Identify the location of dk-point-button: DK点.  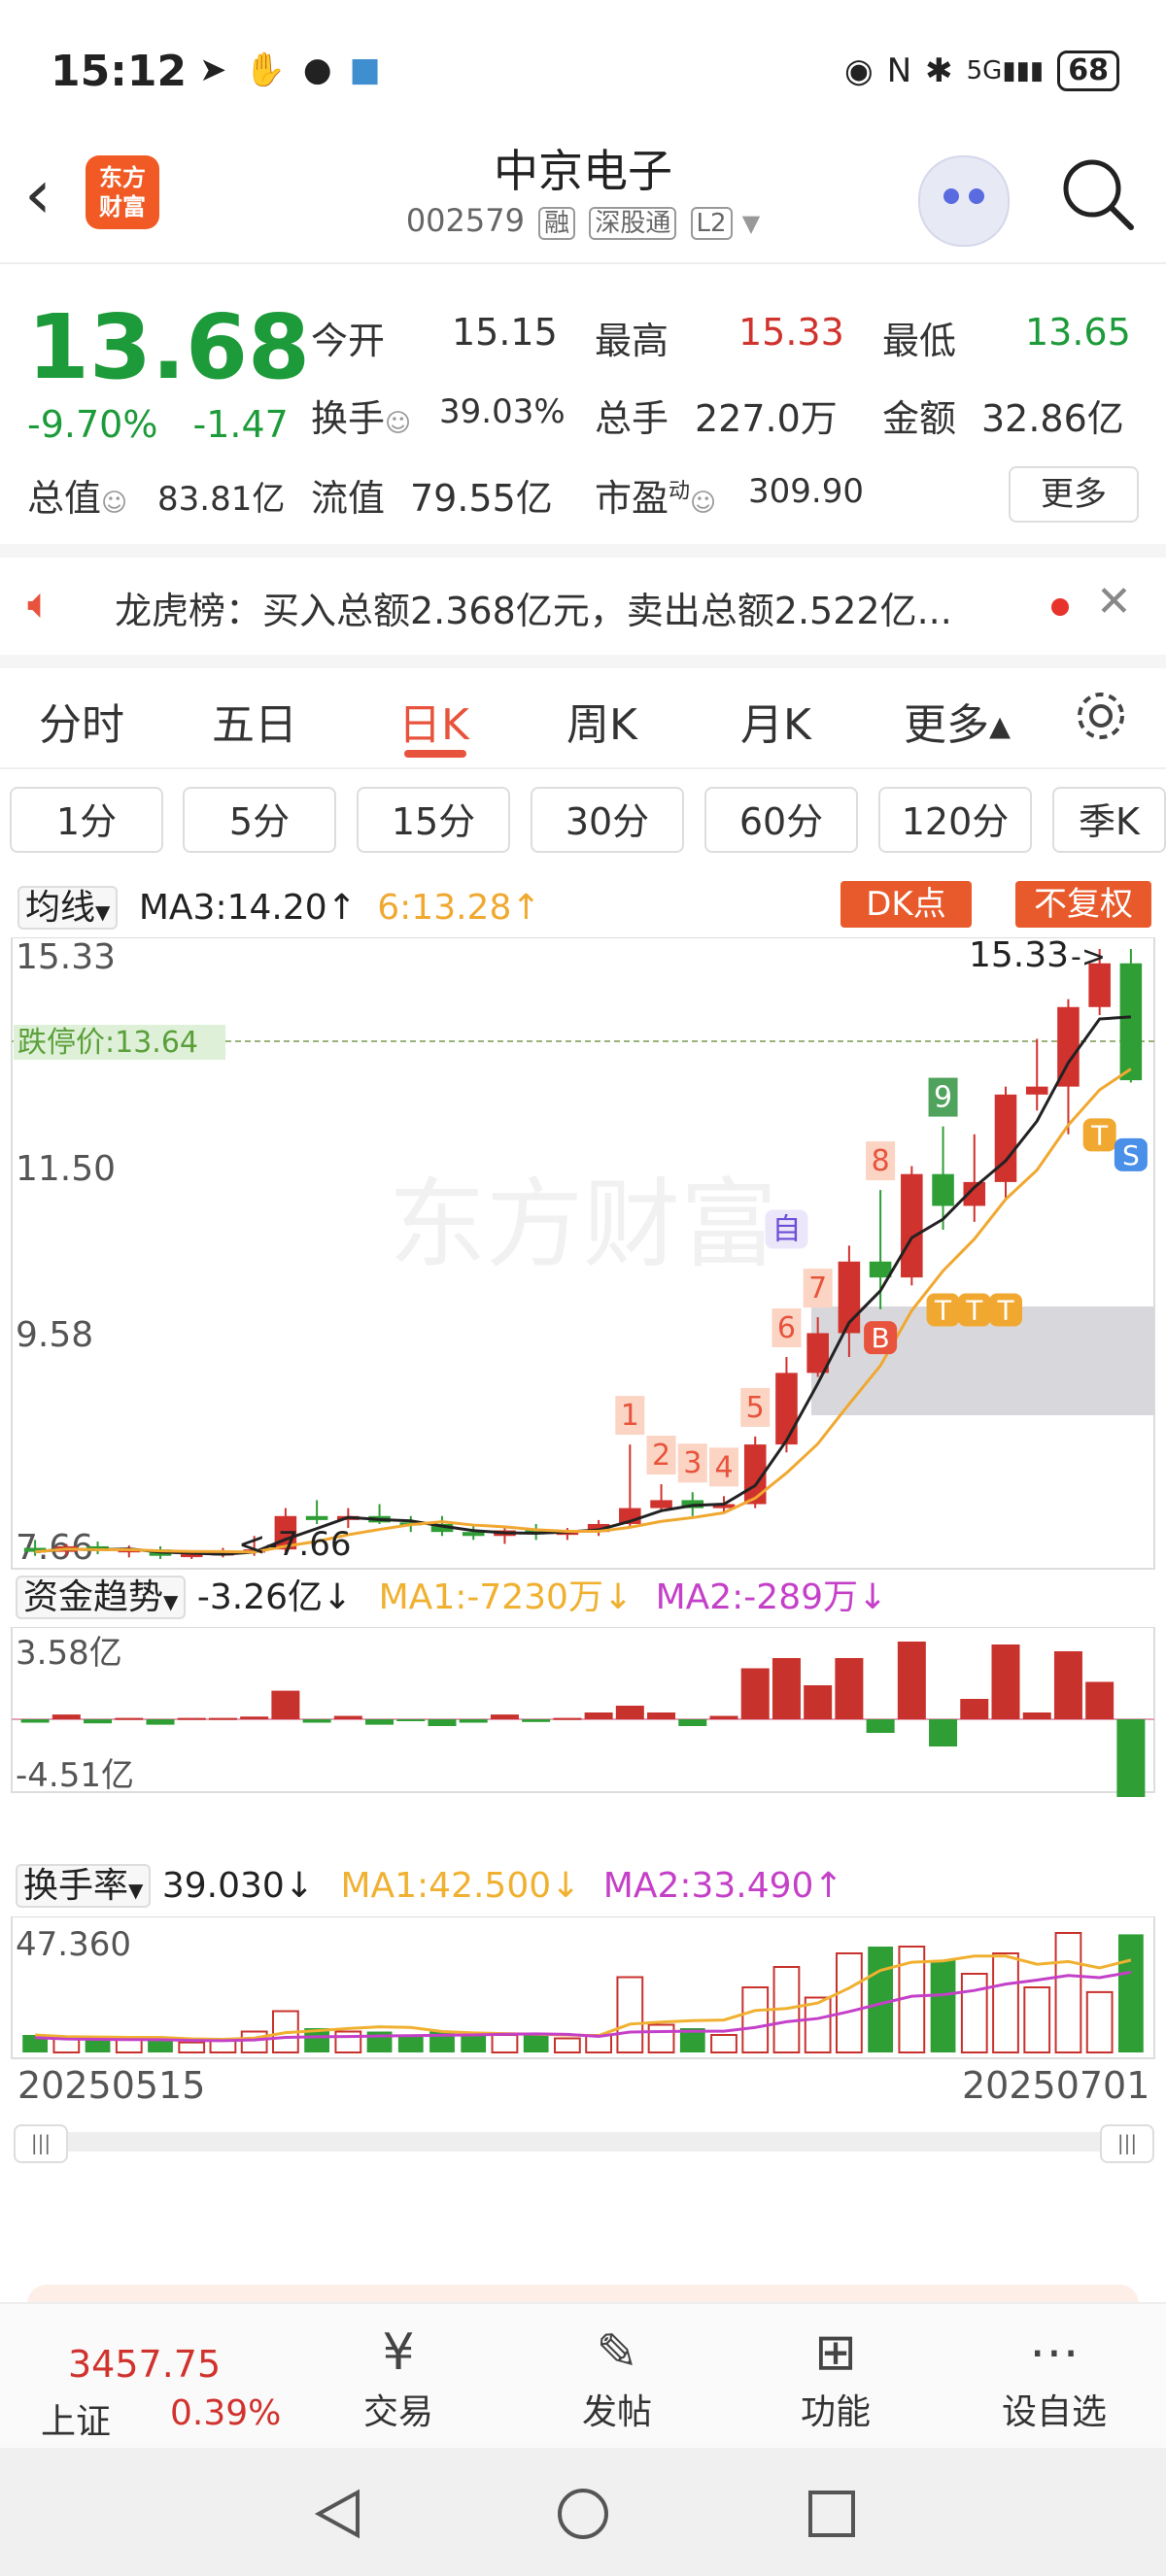
(906, 904).